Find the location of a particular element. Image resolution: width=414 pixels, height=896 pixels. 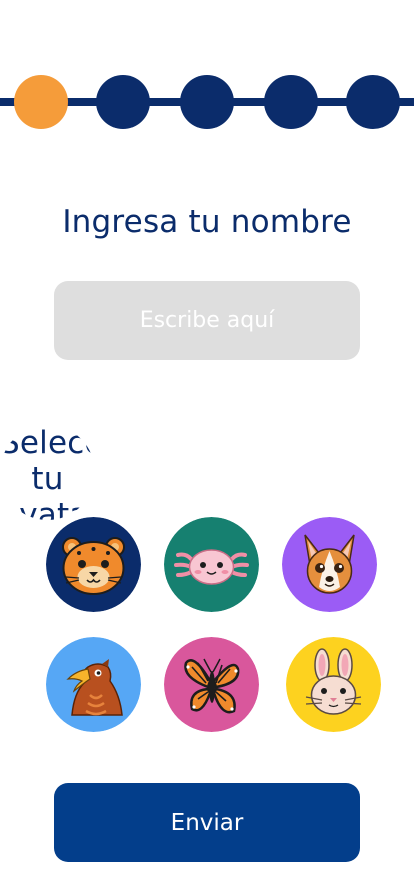

chihuahua-icon is located at coordinates (329, 564).